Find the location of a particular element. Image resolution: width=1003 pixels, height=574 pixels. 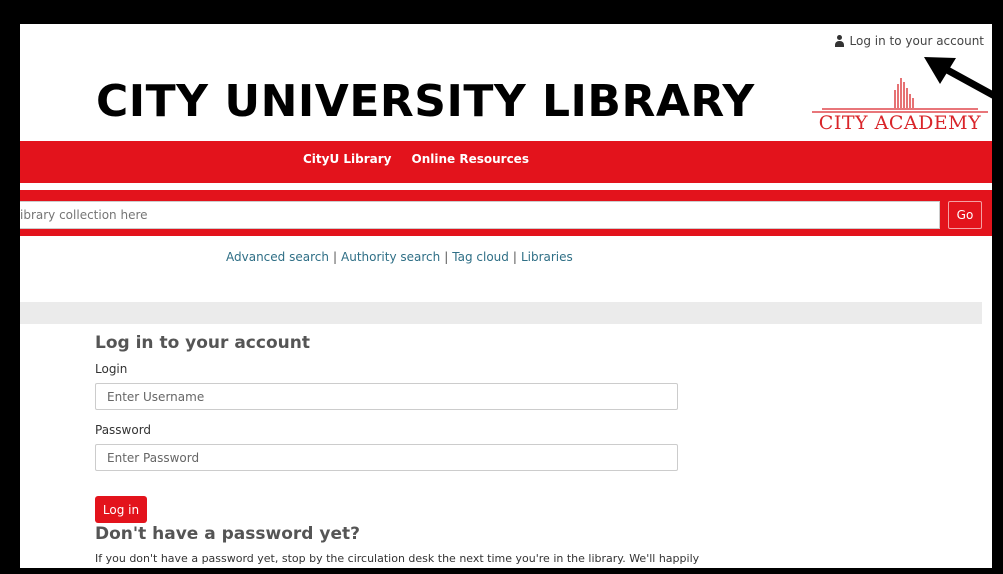

libraries-link: Libraries is located at coordinates (547, 257).